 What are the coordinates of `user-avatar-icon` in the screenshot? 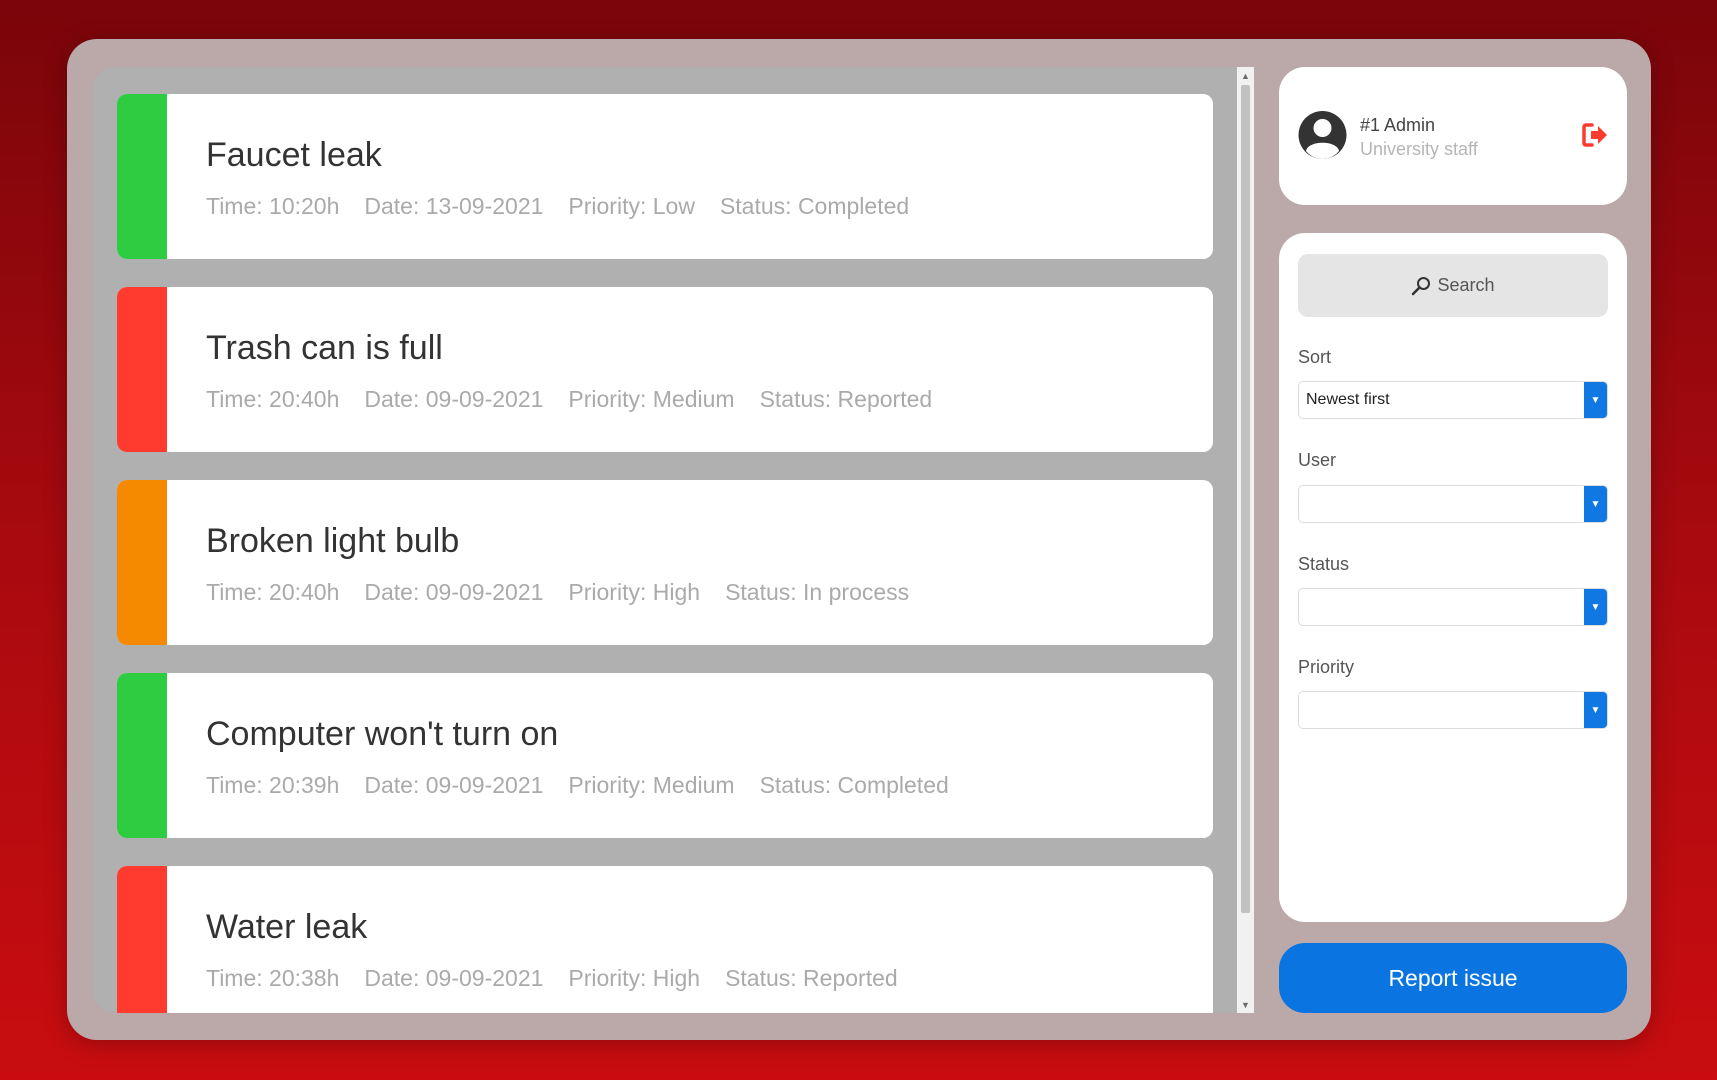 It's located at (1322, 135).